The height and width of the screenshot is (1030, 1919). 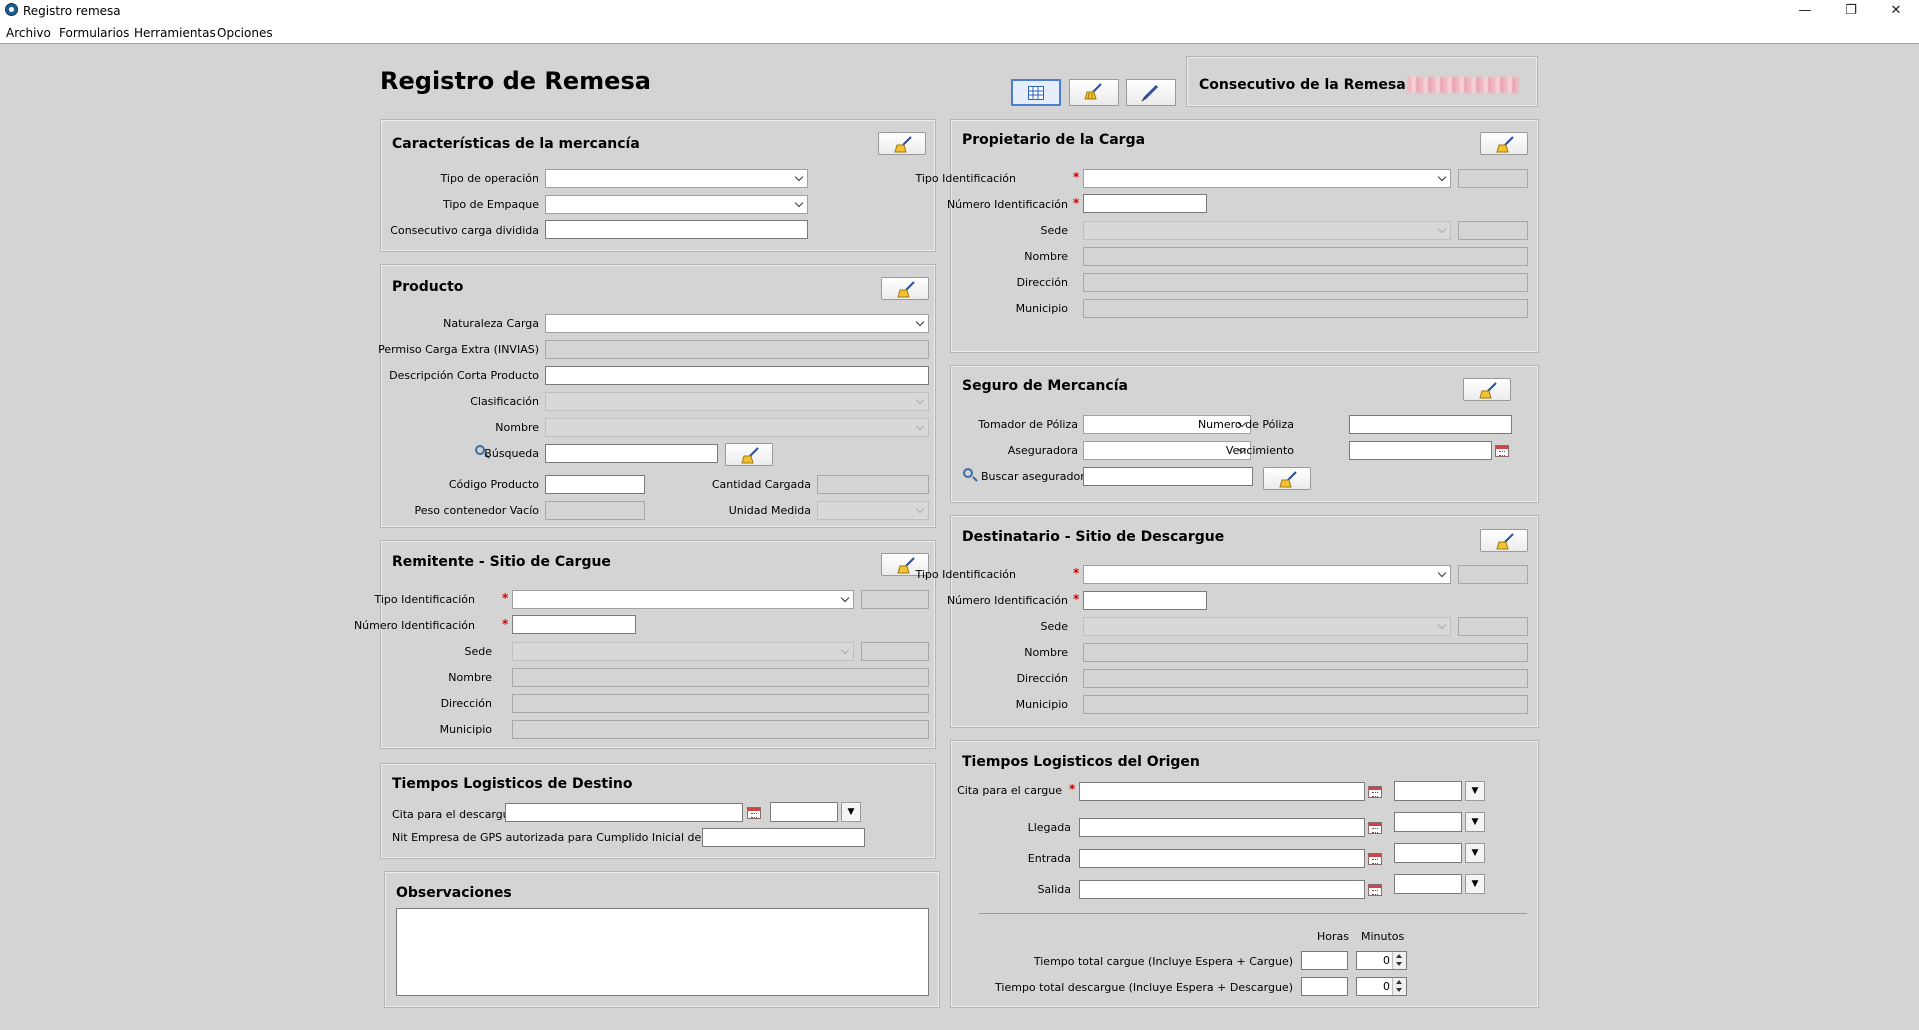 What do you see at coordinates (424, 599) in the screenshot?
I see `remitente-tipo-id-label: Tipo Identificación` at bounding box center [424, 599].